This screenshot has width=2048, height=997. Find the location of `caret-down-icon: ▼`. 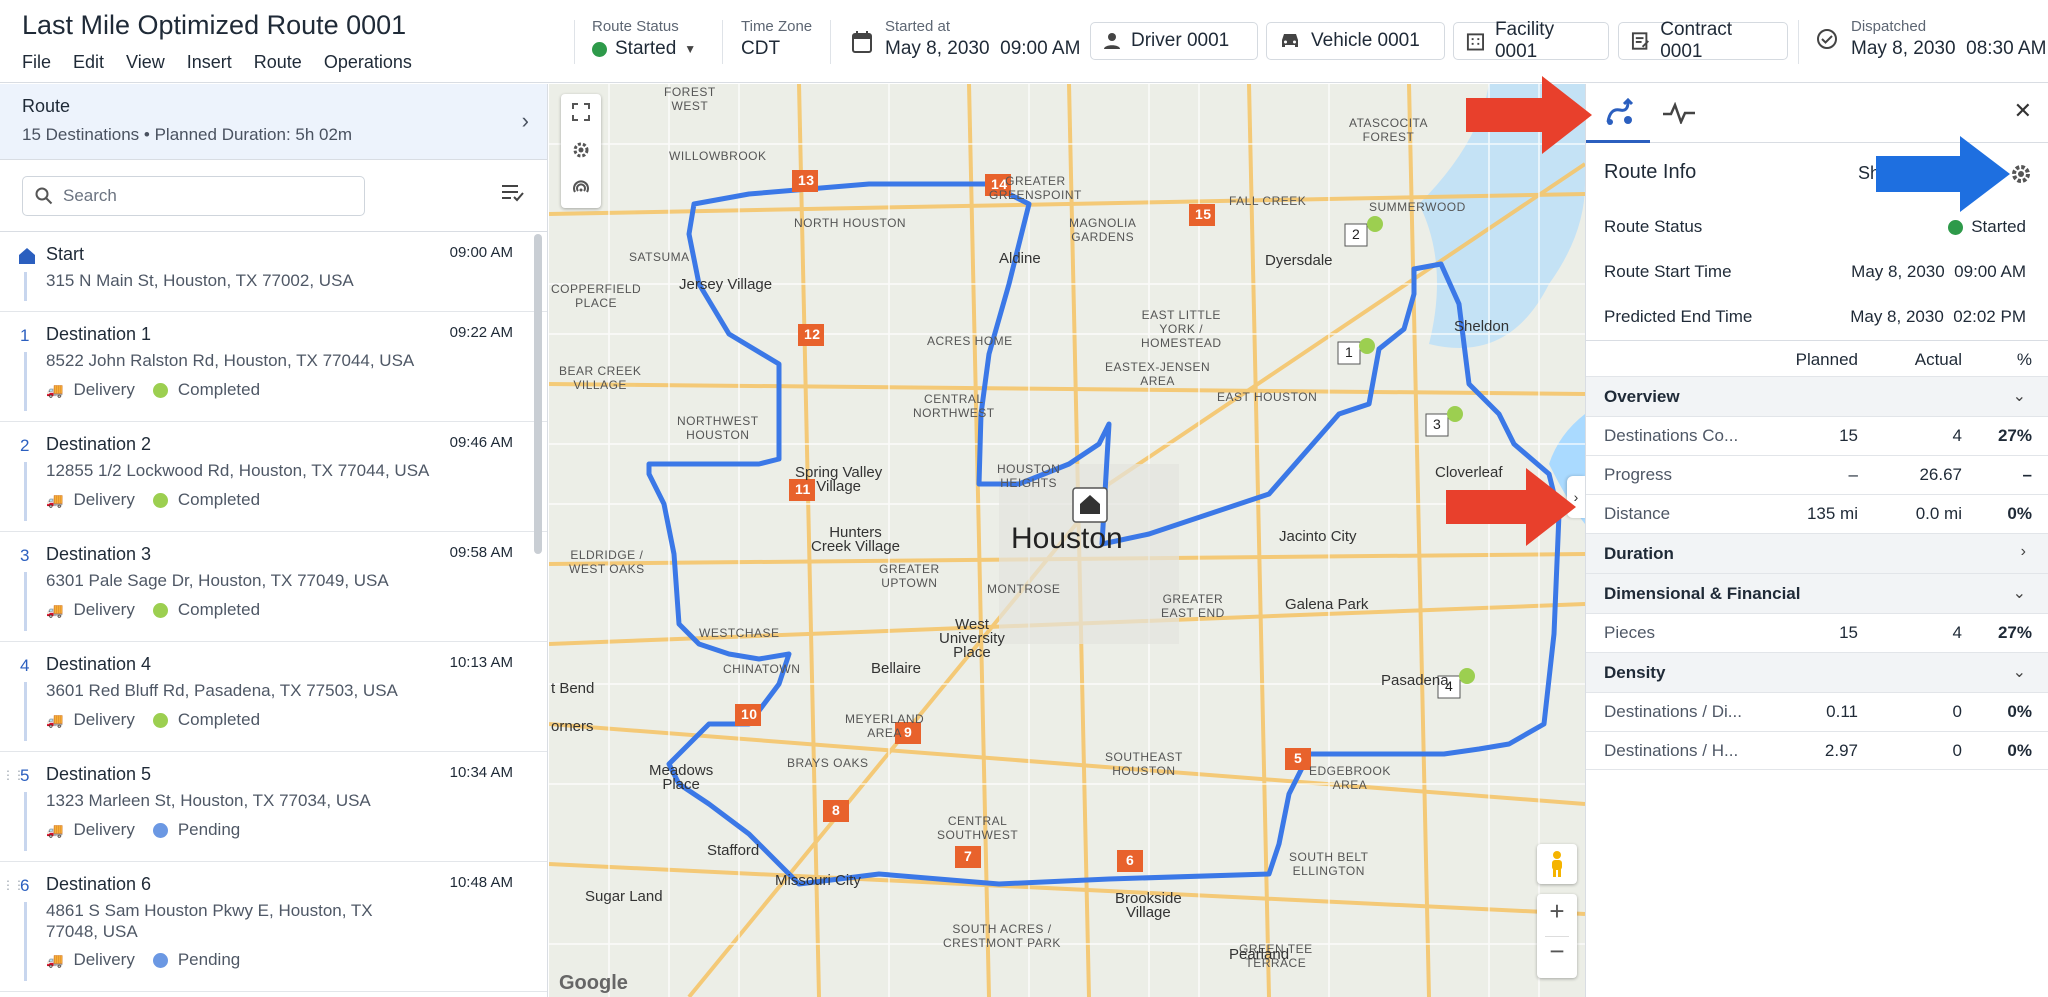

caret-down-icon: ▼ is located at coordinates (690, 49).